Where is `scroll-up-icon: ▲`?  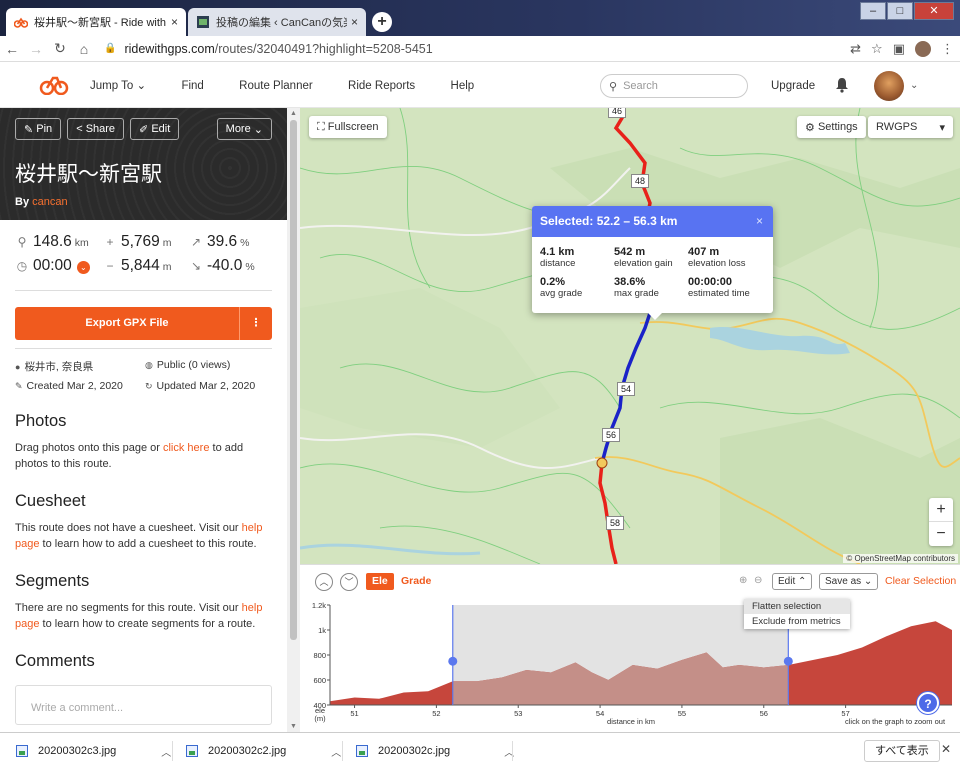 scroll-up-icon: ▲ is located at coordinates (293, 113).